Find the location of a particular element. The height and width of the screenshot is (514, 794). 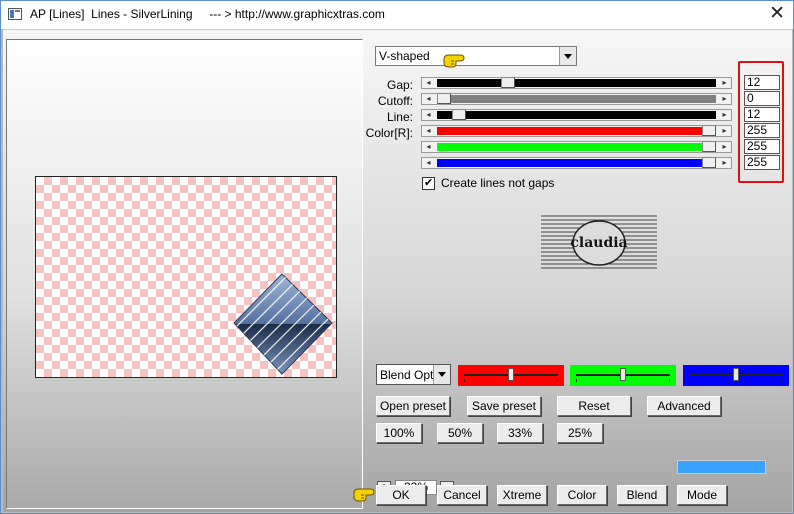

close-icon: ✕ is located at coordinates (777, 14).